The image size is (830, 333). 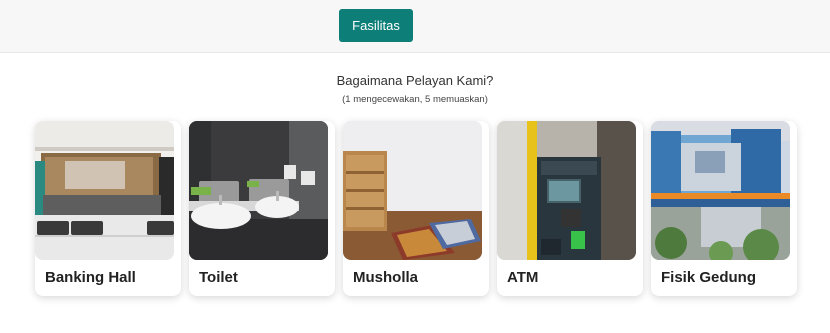 I want to click on facility-card-toilet: Toilet, so click(x=262, y=208).